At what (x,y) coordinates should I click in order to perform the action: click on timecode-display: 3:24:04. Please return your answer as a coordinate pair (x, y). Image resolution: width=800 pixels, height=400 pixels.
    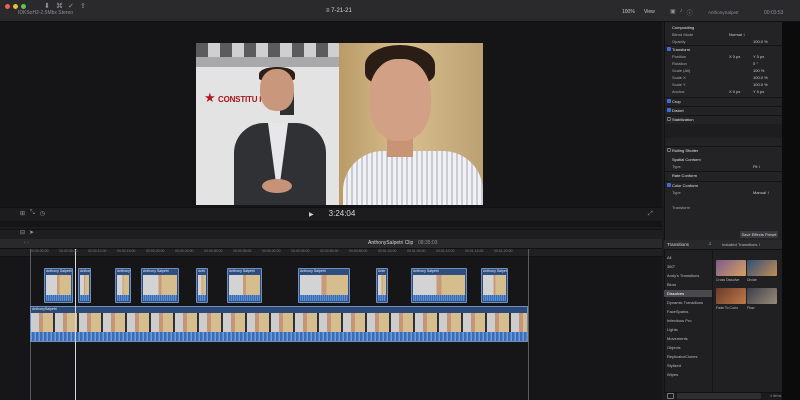
    Looking at the image, I should click on (342, 214).